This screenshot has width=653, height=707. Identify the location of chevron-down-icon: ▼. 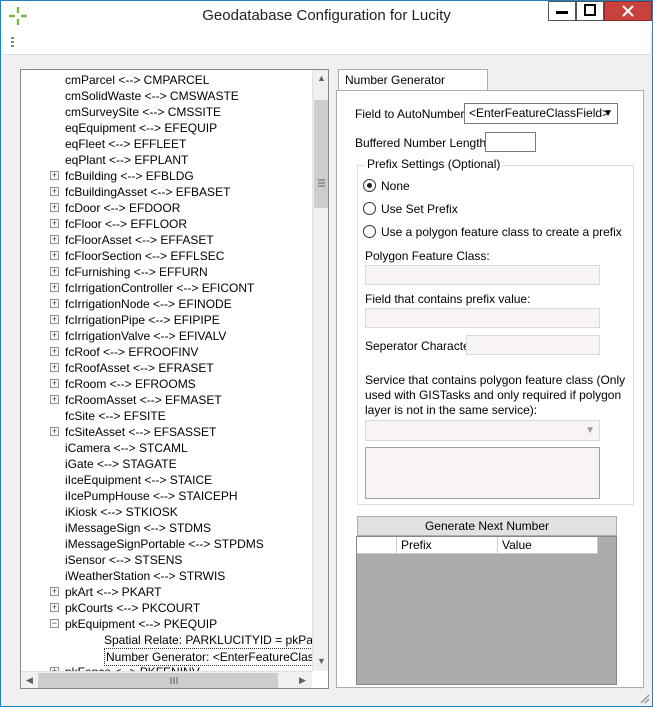
(608, 113).